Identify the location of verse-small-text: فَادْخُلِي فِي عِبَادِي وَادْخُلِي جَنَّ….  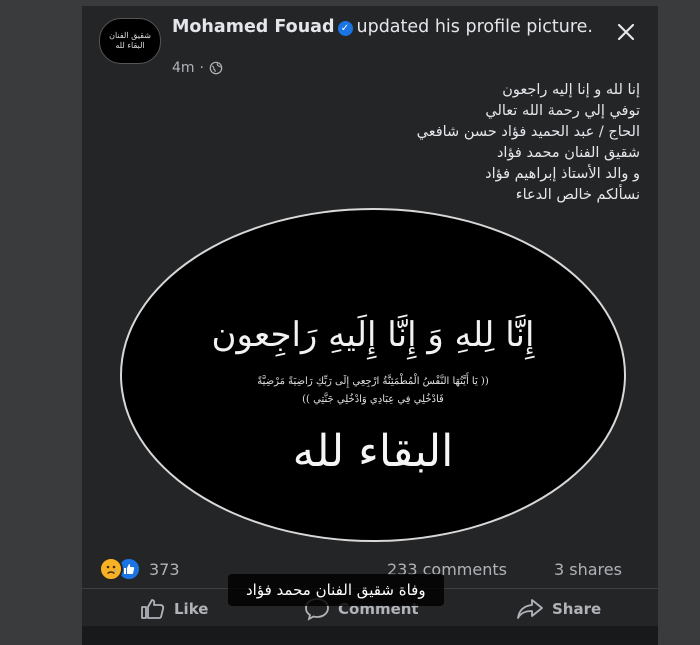
(373, 399).